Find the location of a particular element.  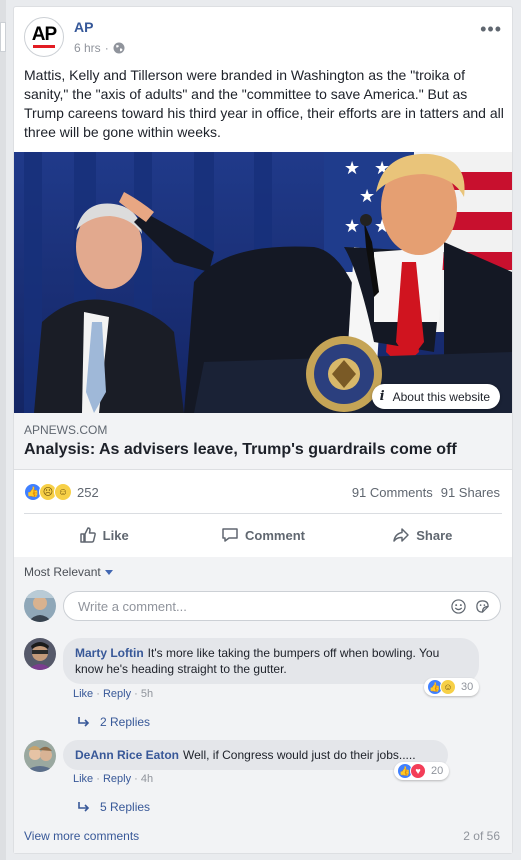

reactions-summary: 👍 ☹ ☺ 252 91 Comments 91 Shares is located at coordinates (263, 493).